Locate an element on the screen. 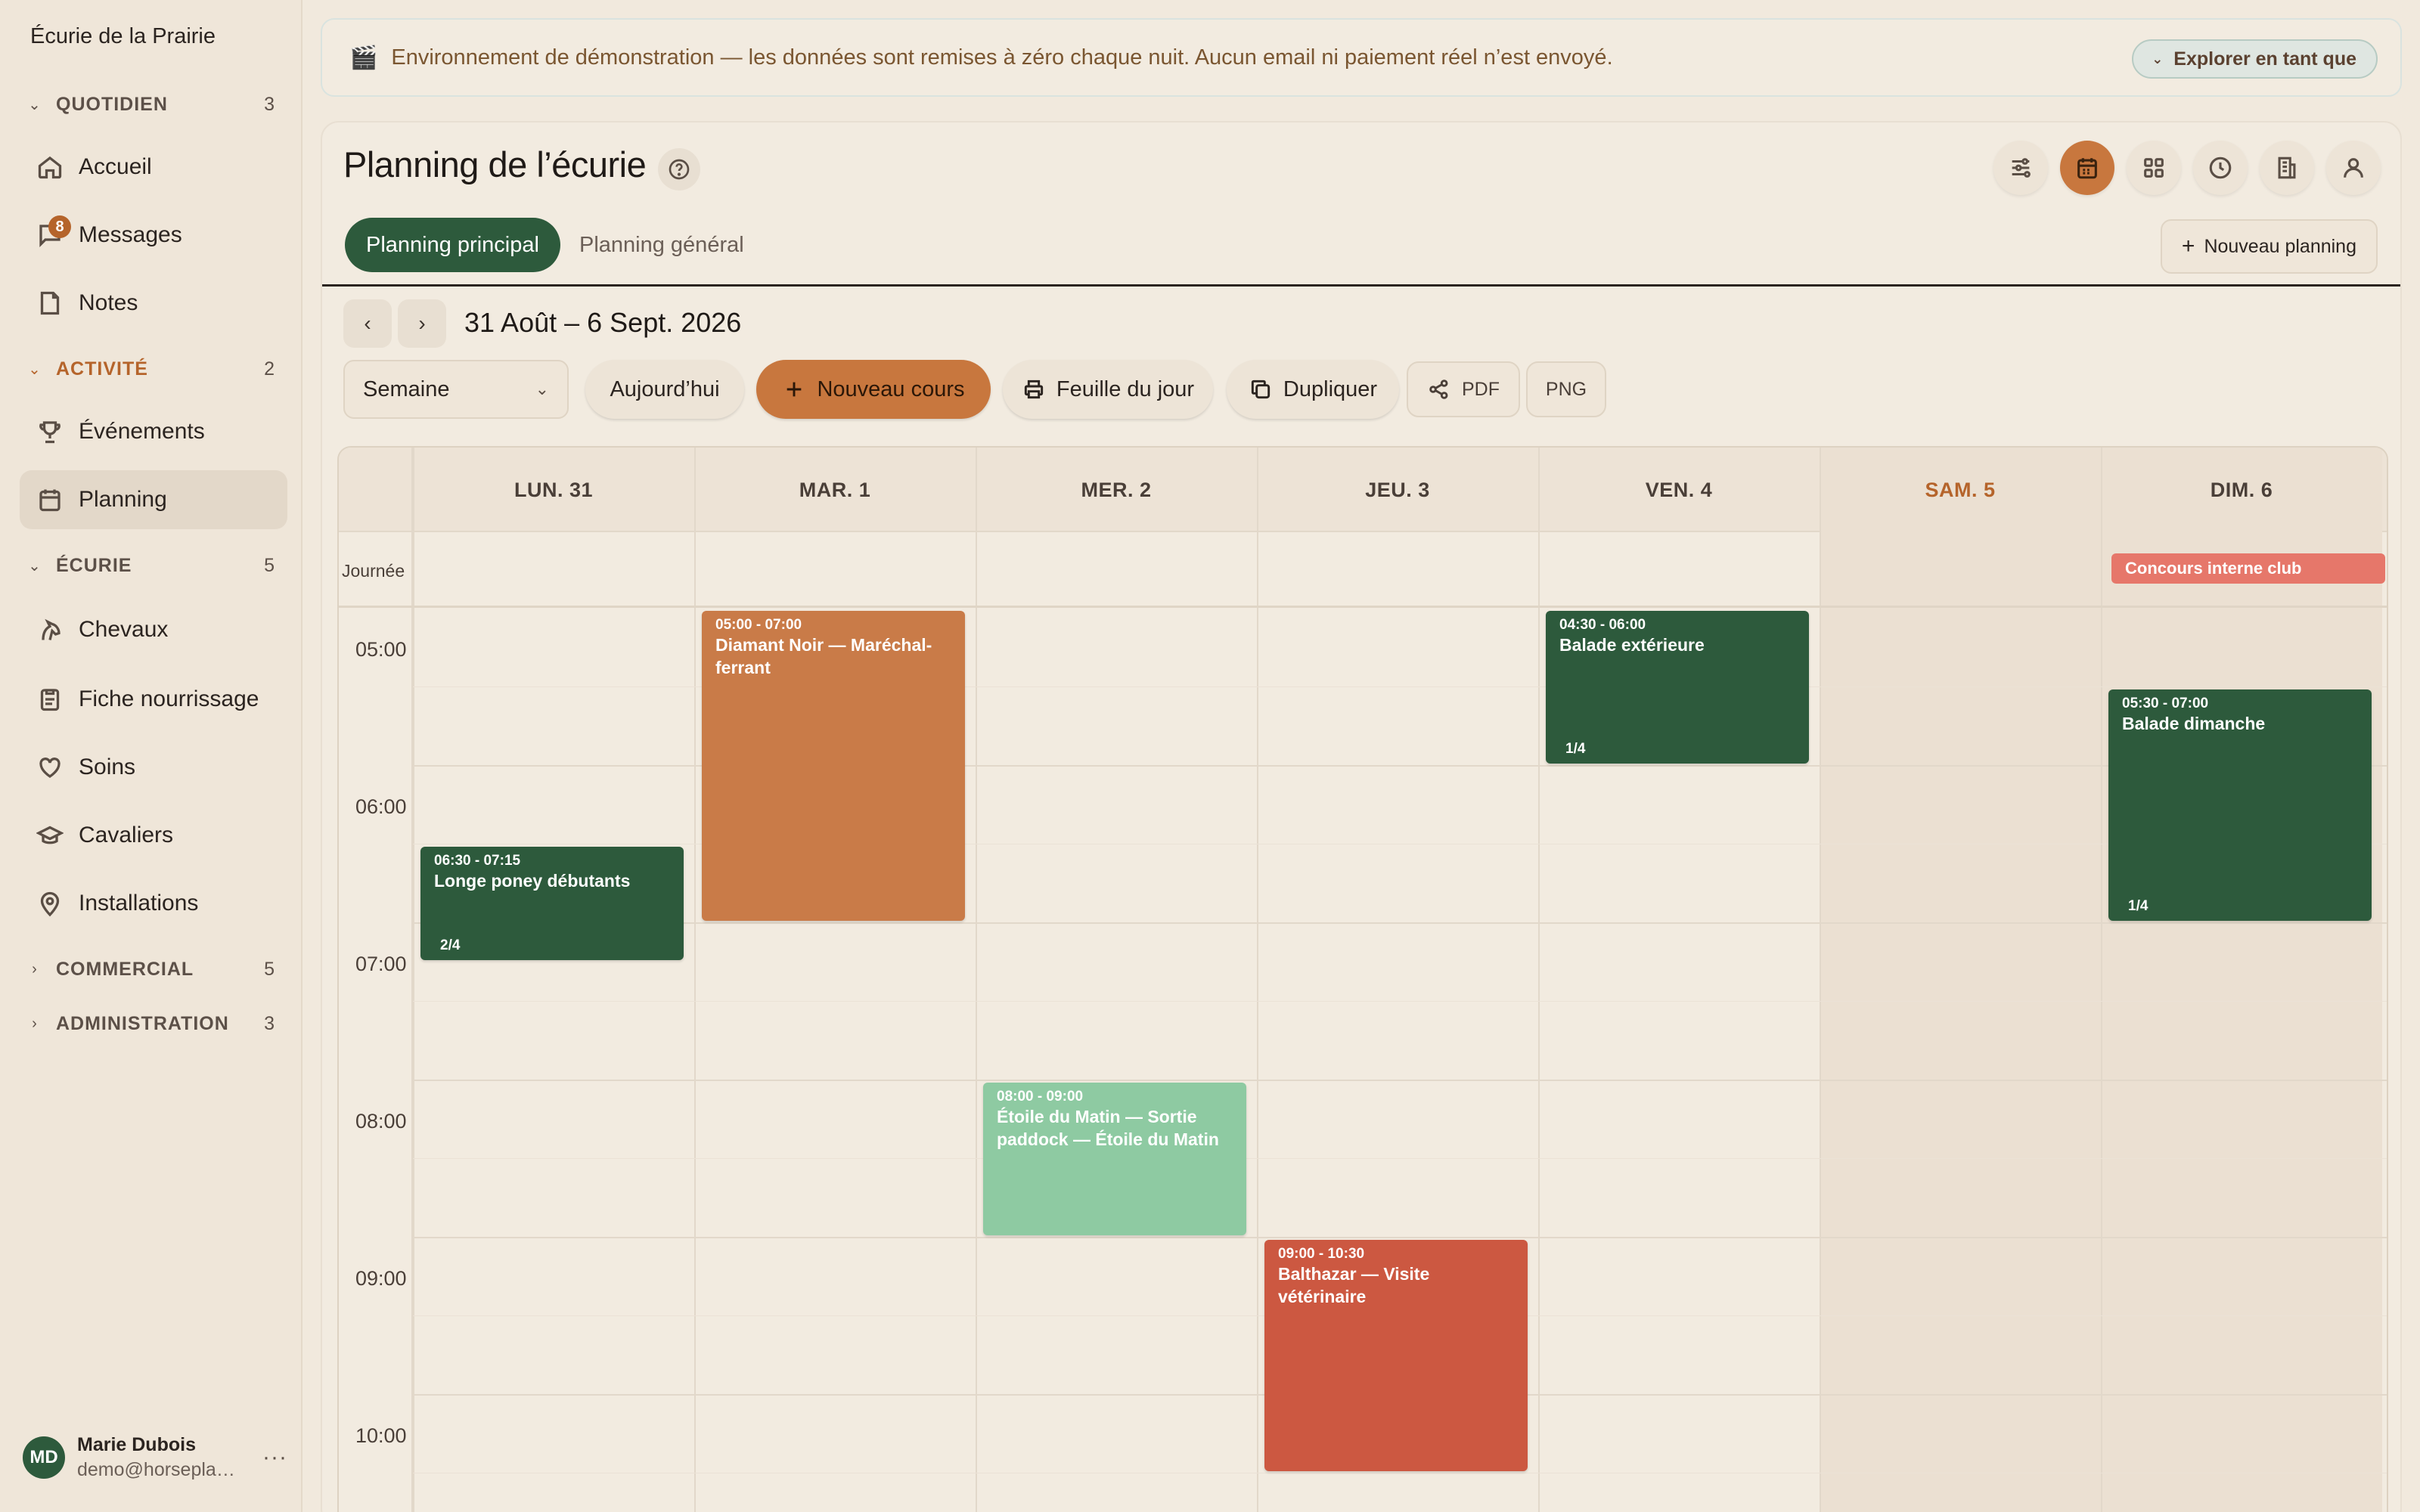 The height and width of the screenshot is (1512, 2420). group-label: ÉCURIE is located at coordinates (94, 565).